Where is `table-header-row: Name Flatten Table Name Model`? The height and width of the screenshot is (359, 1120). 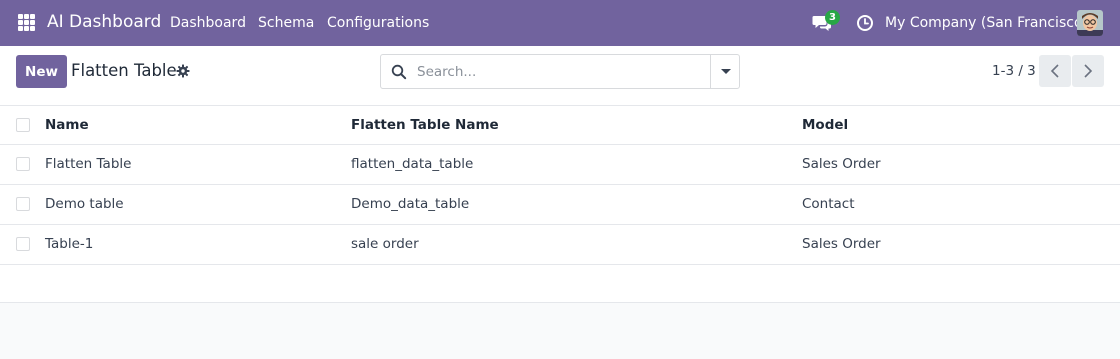 table-header-row: Name Flatten Table Name Model is located at coordinates (560, 125).